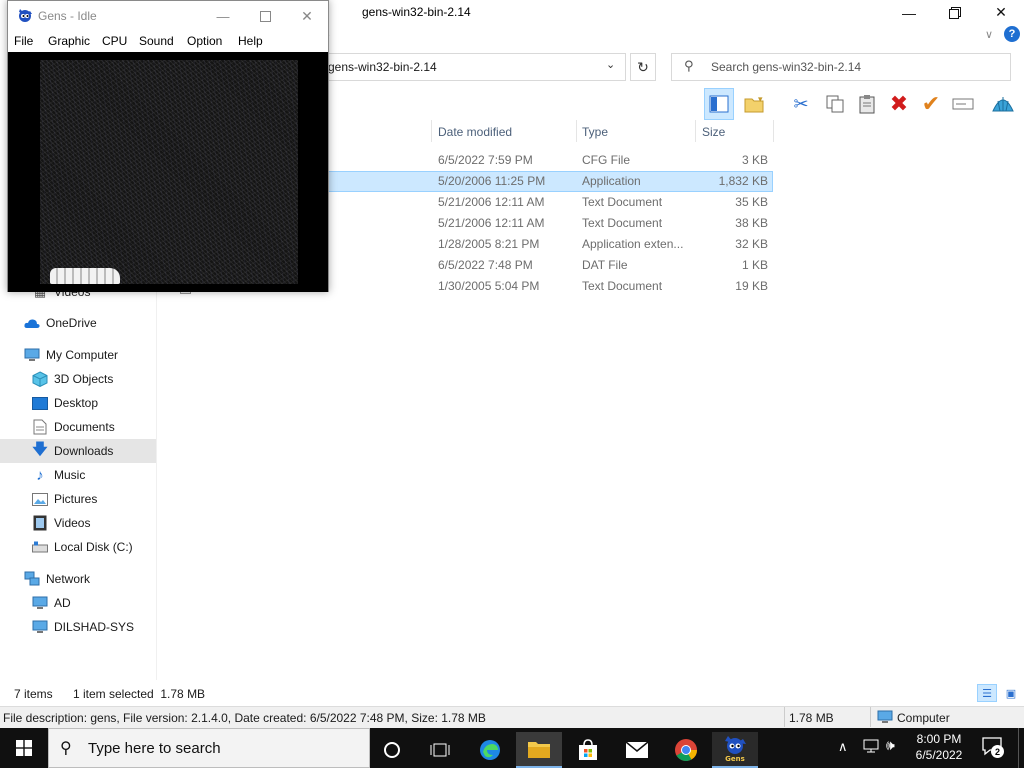 The width and height of the screenshot is (1024, 768). What do you see at coordinates (606, 160) in the screenshot?
I see `file-type: CFG File` at bounding box center [606, 160].